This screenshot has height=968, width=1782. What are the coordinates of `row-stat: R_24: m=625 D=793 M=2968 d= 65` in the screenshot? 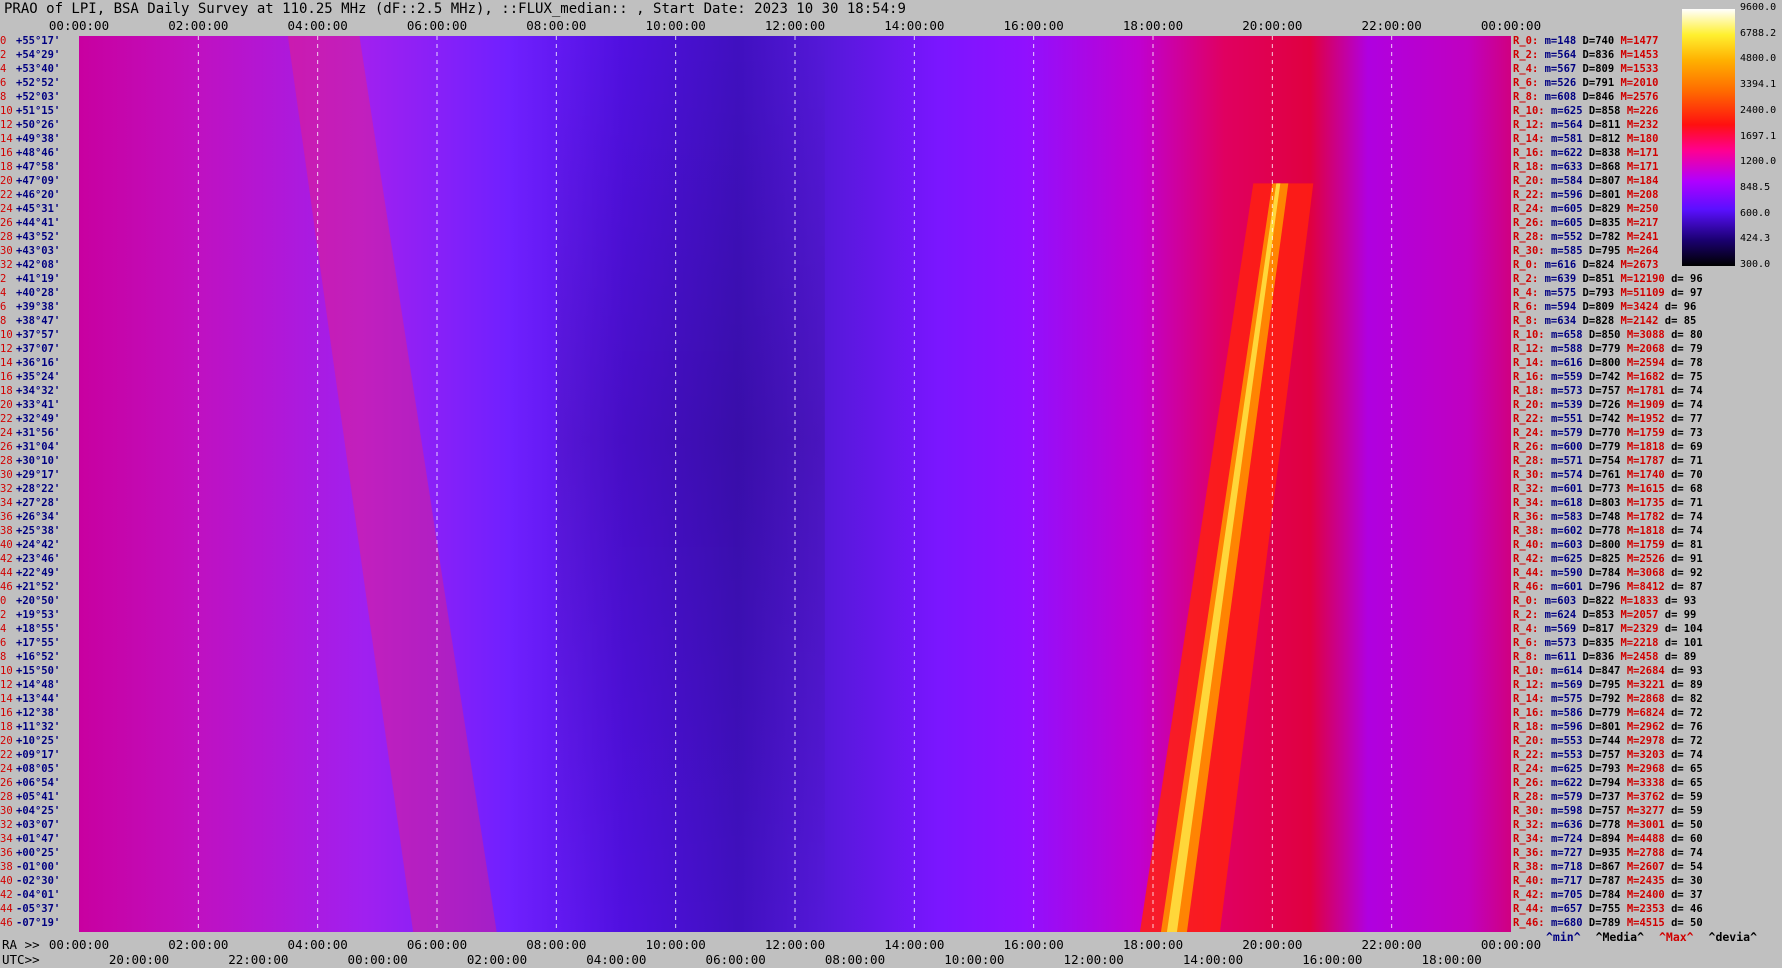 It's located at (1608, 769).